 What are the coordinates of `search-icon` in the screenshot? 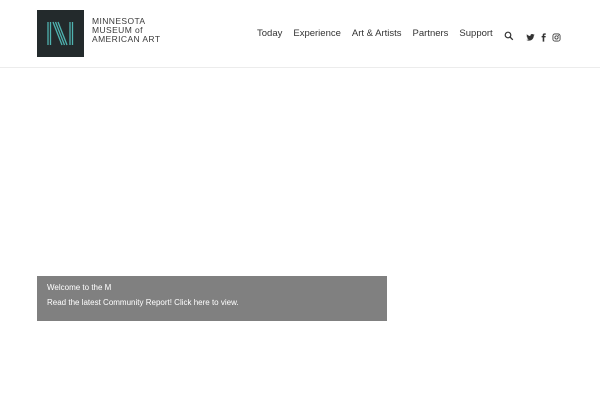 It's located at (509, 34).